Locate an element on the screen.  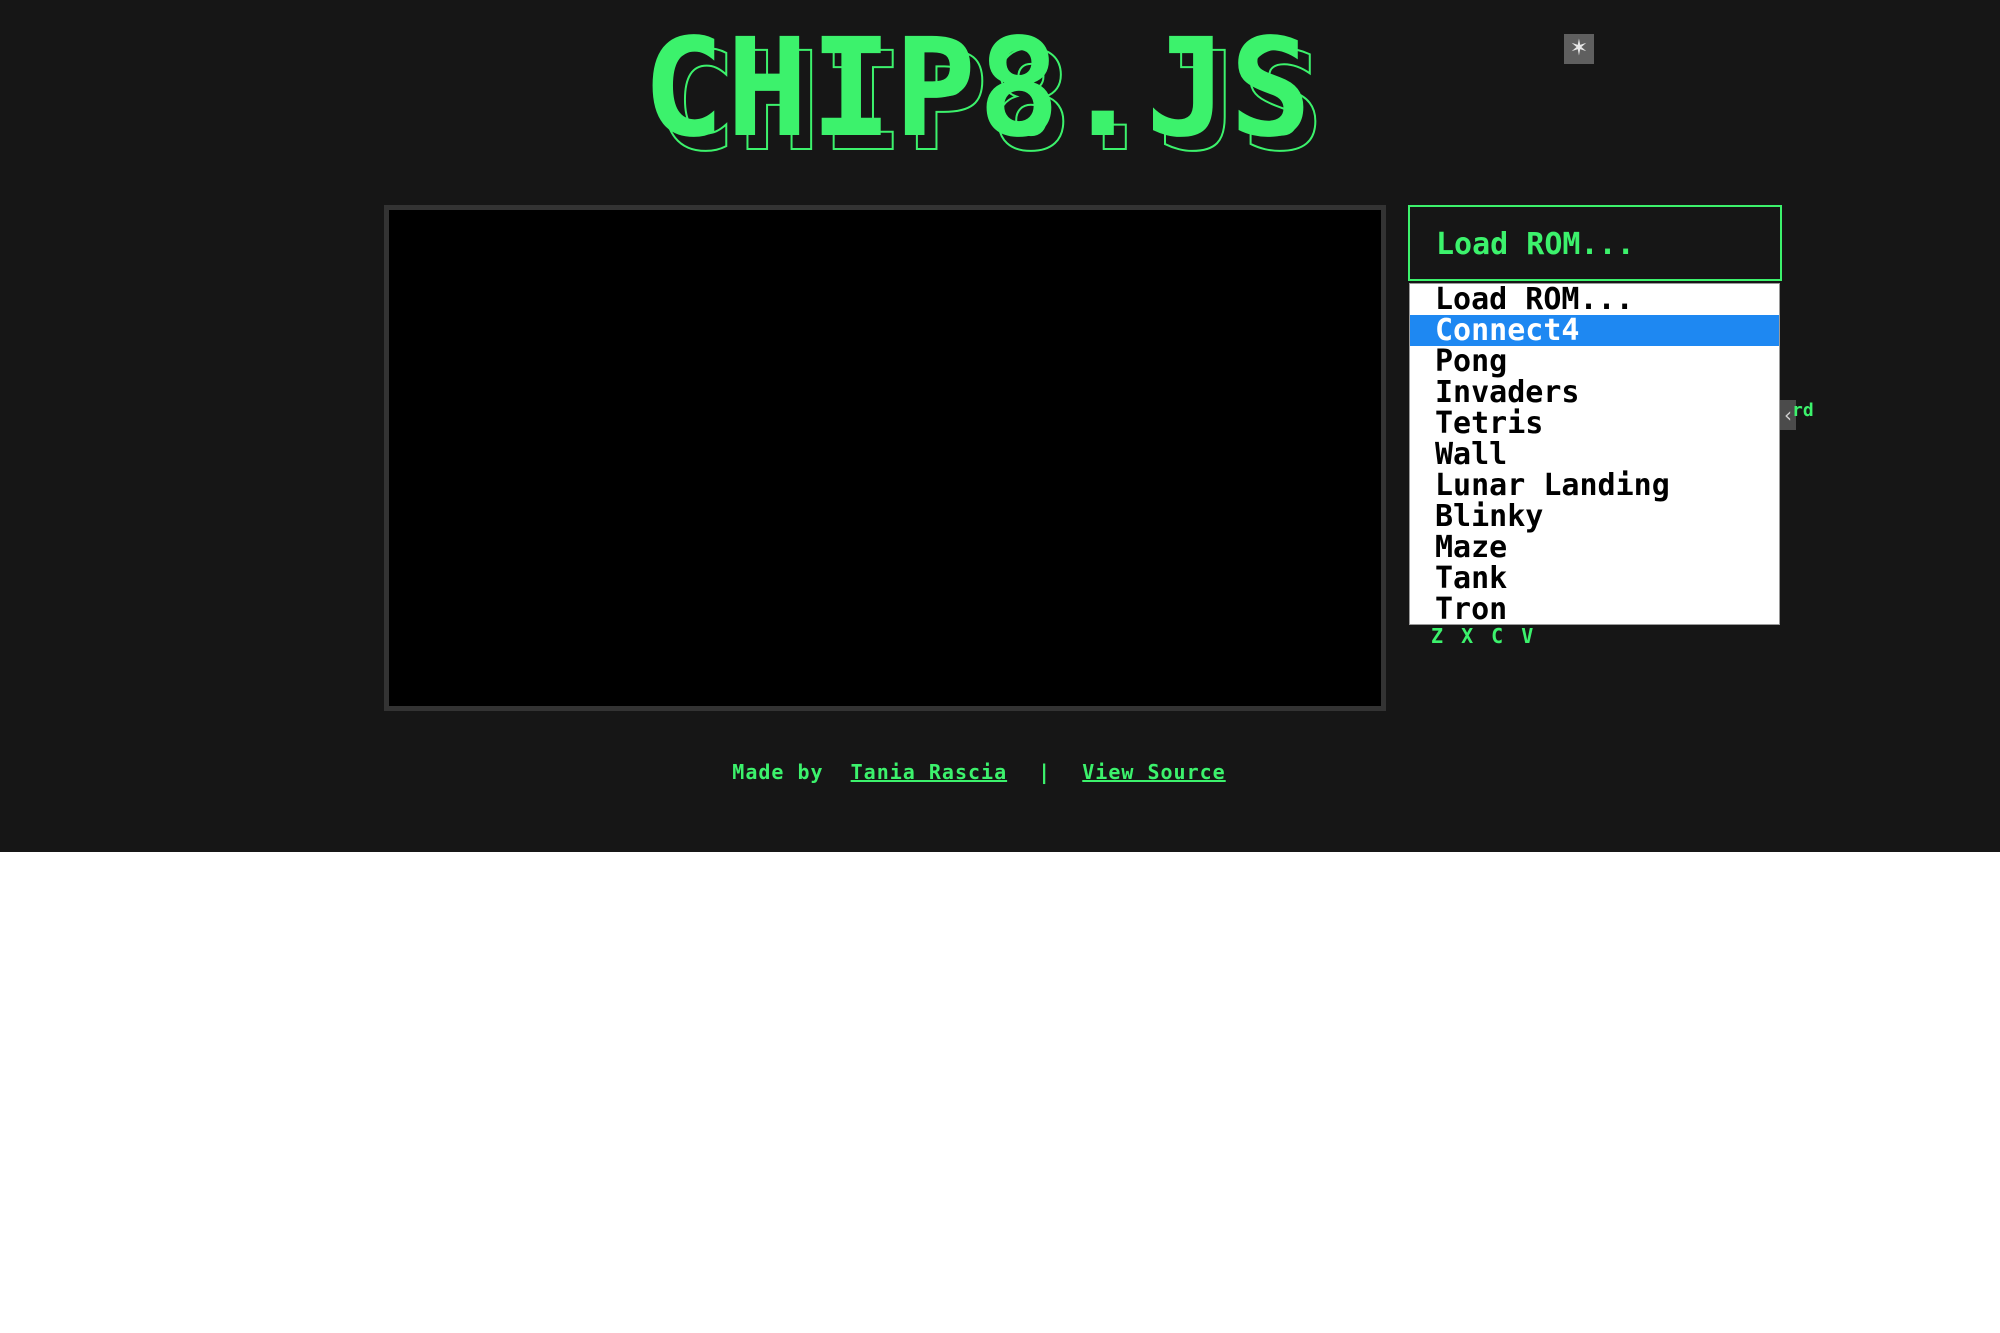
rom-option: Wall is located at coordinates (1594, 454).